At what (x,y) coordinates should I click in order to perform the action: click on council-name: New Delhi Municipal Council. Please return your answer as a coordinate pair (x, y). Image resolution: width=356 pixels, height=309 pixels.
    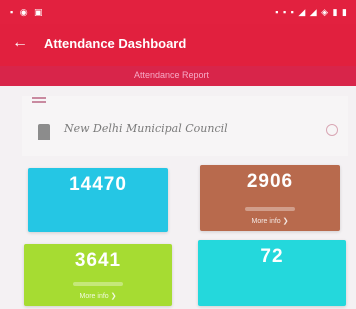
    Looking at the image, I should click on (146, 128).